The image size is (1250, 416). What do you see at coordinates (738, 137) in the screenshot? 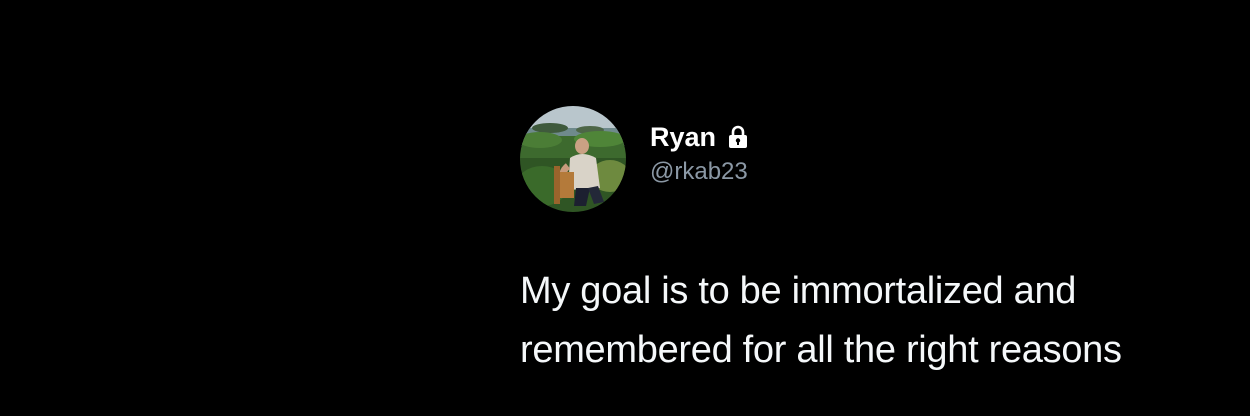
I see `lock-icon` at bounding box center [738, 137].